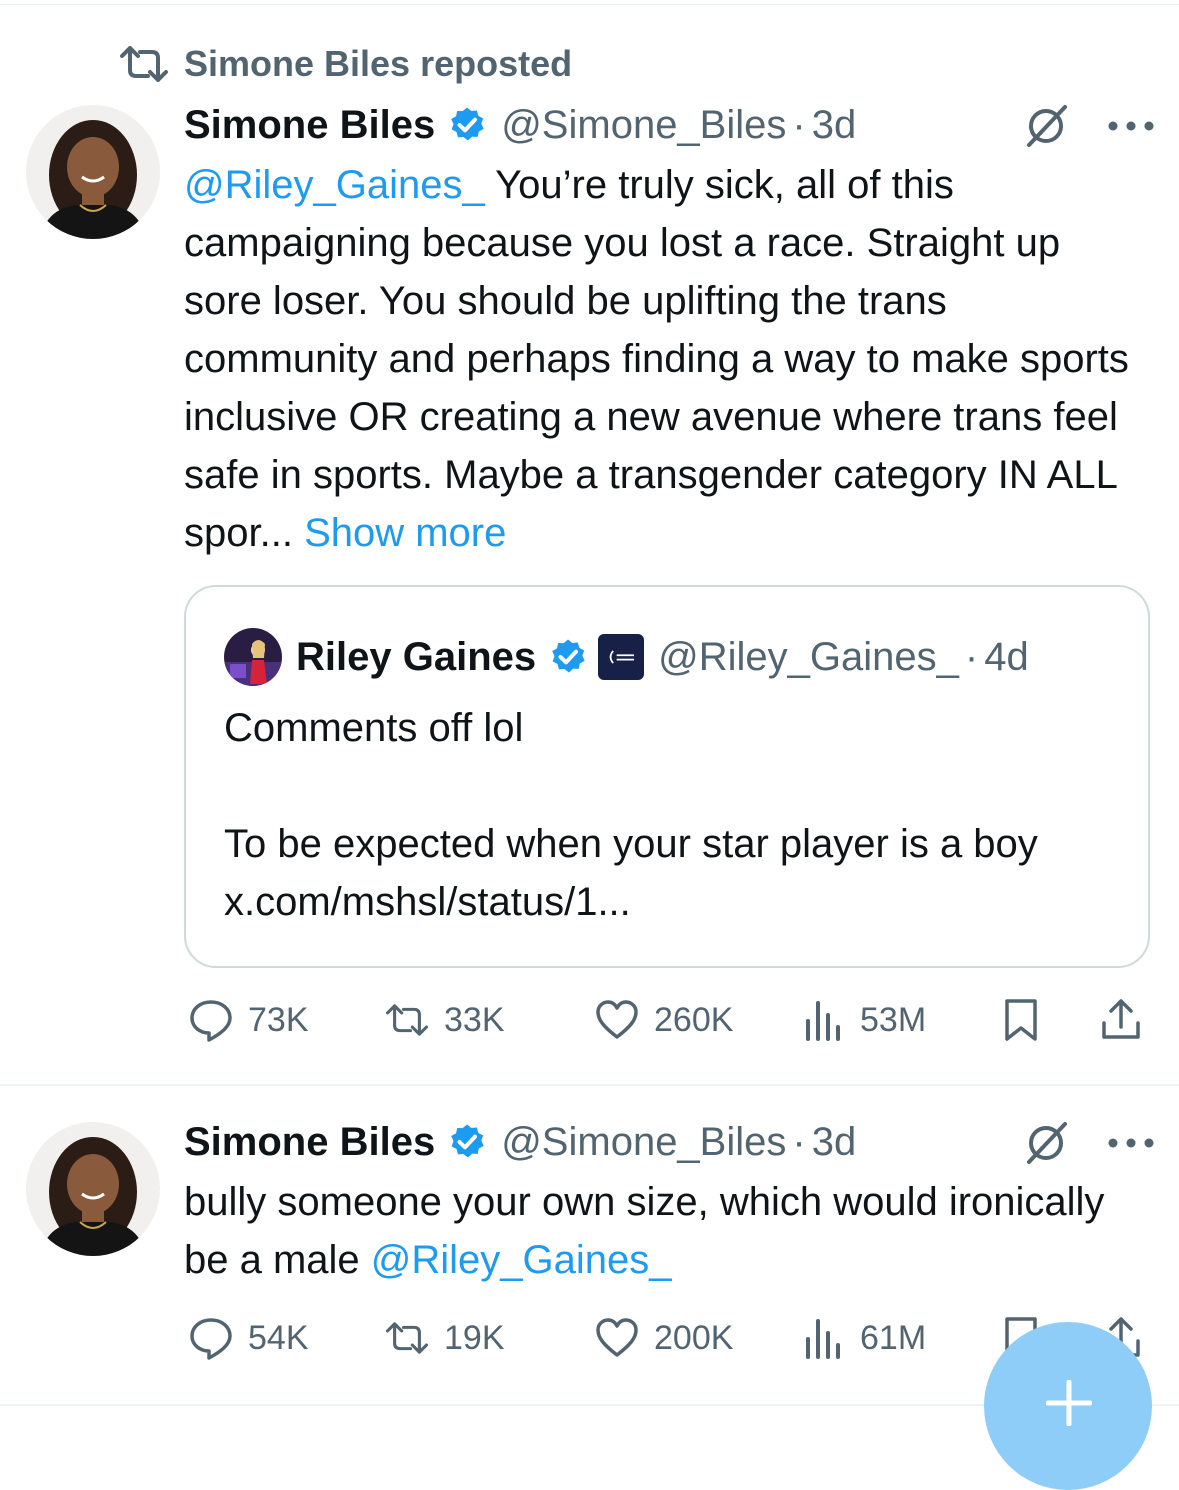 Image resolution: width=1179 pixels, height=1490 pixels. Describe the element at coordinates (474, 1337) in the screenshot. I see `repost-count: 19K` at that location.